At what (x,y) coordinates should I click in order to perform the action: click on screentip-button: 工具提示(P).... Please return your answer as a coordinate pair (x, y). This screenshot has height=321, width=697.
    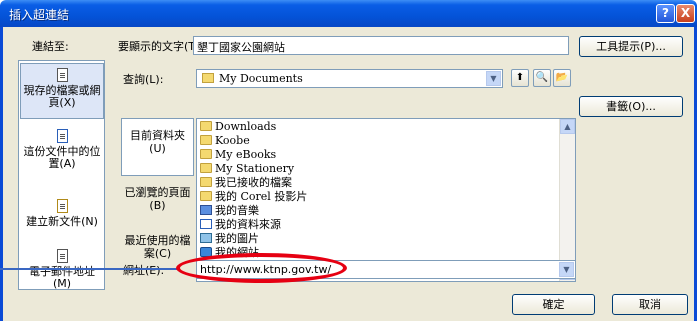
    Looking at the image, I should click on (631, 46).